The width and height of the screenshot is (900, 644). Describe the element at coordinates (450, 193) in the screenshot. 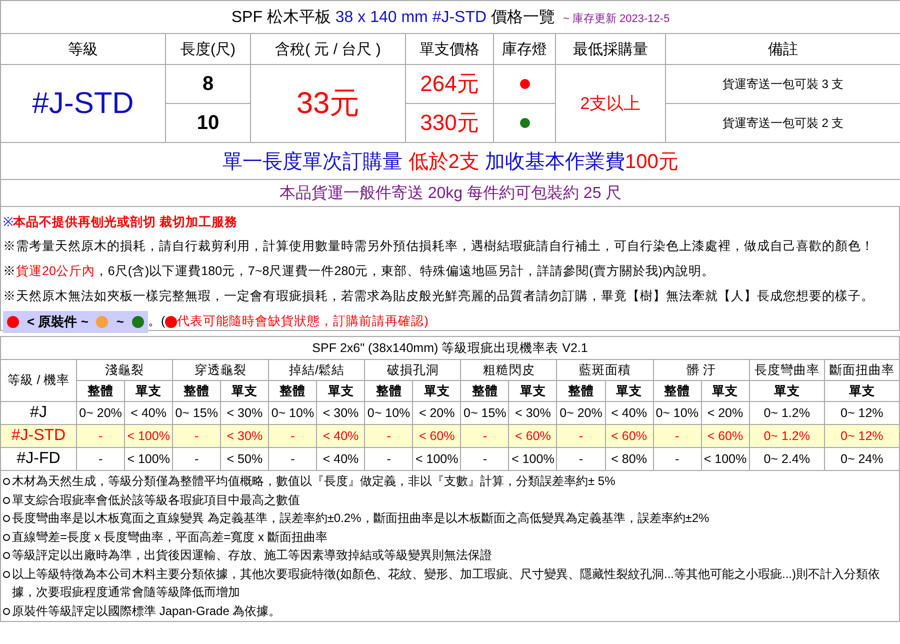

I see `shipping-note: 本品貨運一般件寄送 20kg 每件約可包裝約 25 尺` at that location.